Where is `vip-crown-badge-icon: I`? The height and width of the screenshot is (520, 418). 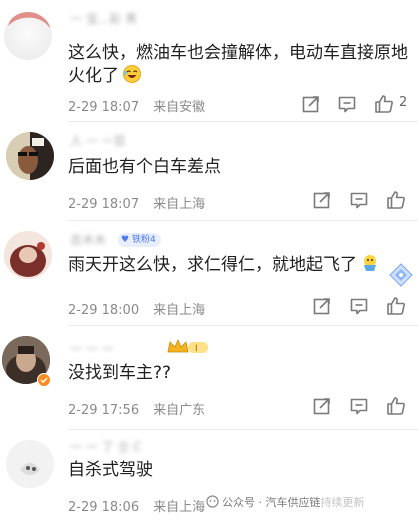
vip-crown-badge-icon: I is located at coordinates (188, 349).